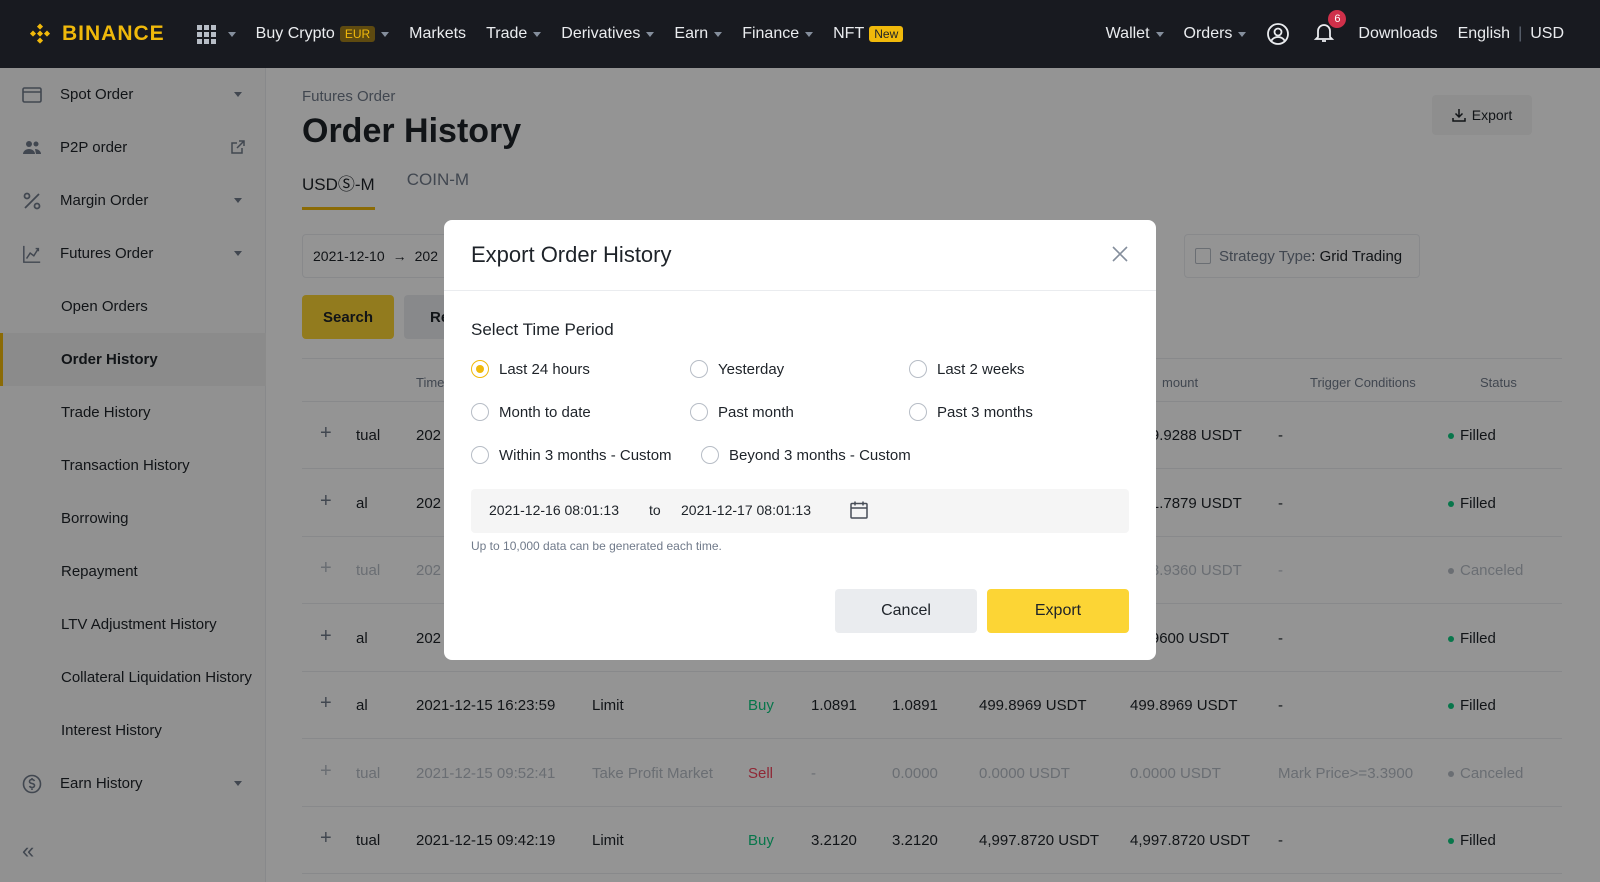  I want to click on radio-month-to-date: Month to date, so click(531, 412).